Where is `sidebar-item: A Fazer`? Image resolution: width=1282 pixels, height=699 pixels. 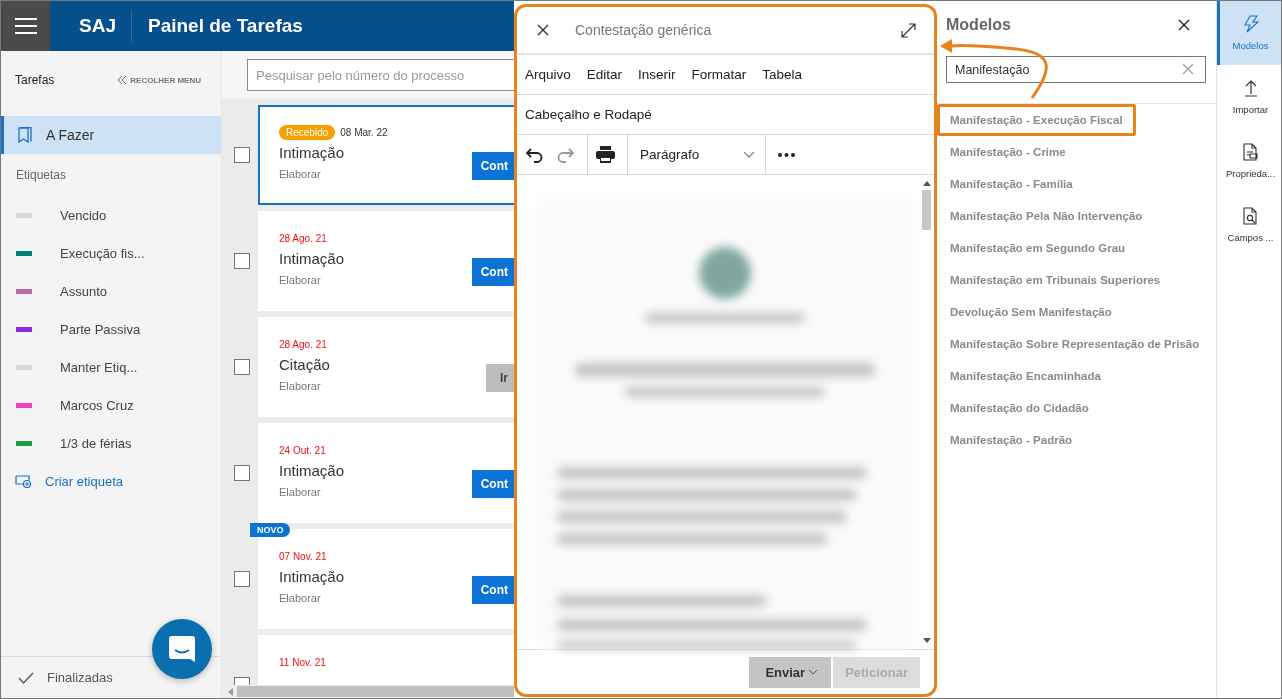
sidebar-item: A Fazer is located at coordinates (111, 135).